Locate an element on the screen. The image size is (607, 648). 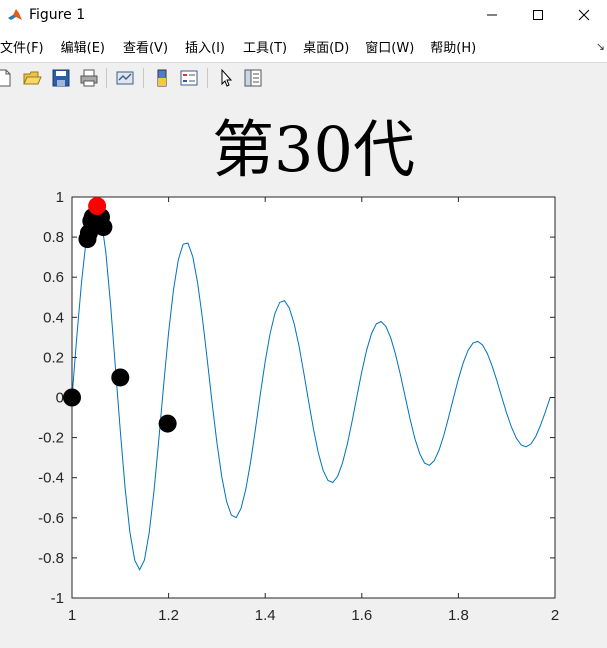
save-icon is located at coordinates (61, 78).